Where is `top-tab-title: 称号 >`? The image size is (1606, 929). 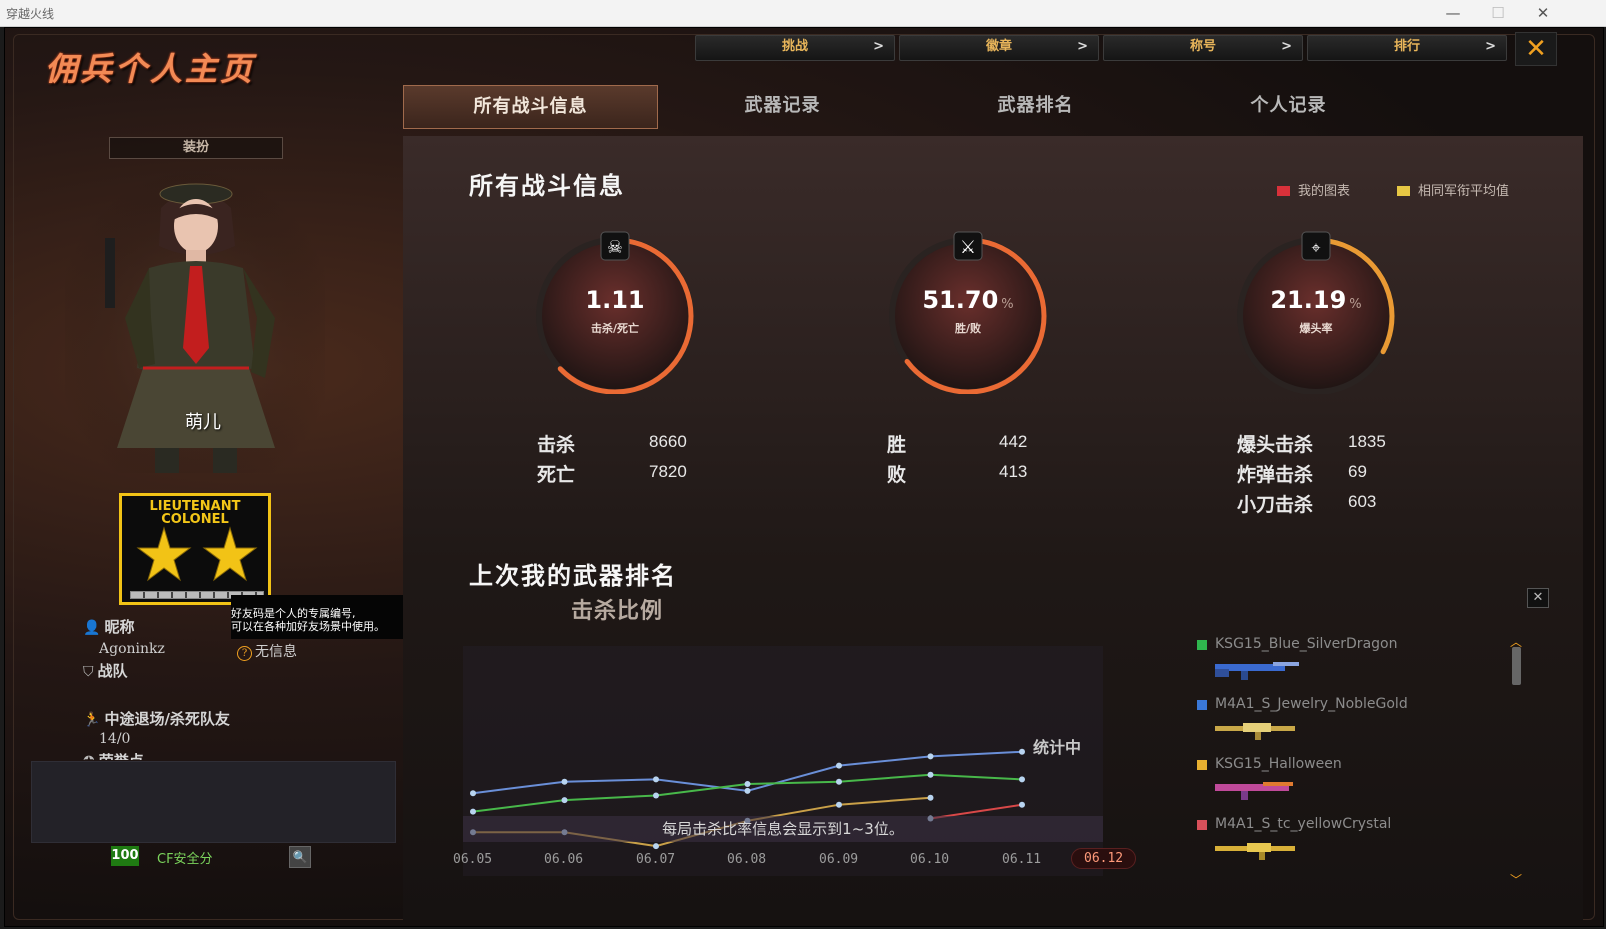
top-tab-title: 称号 > is located at coordinates (1203, 48).